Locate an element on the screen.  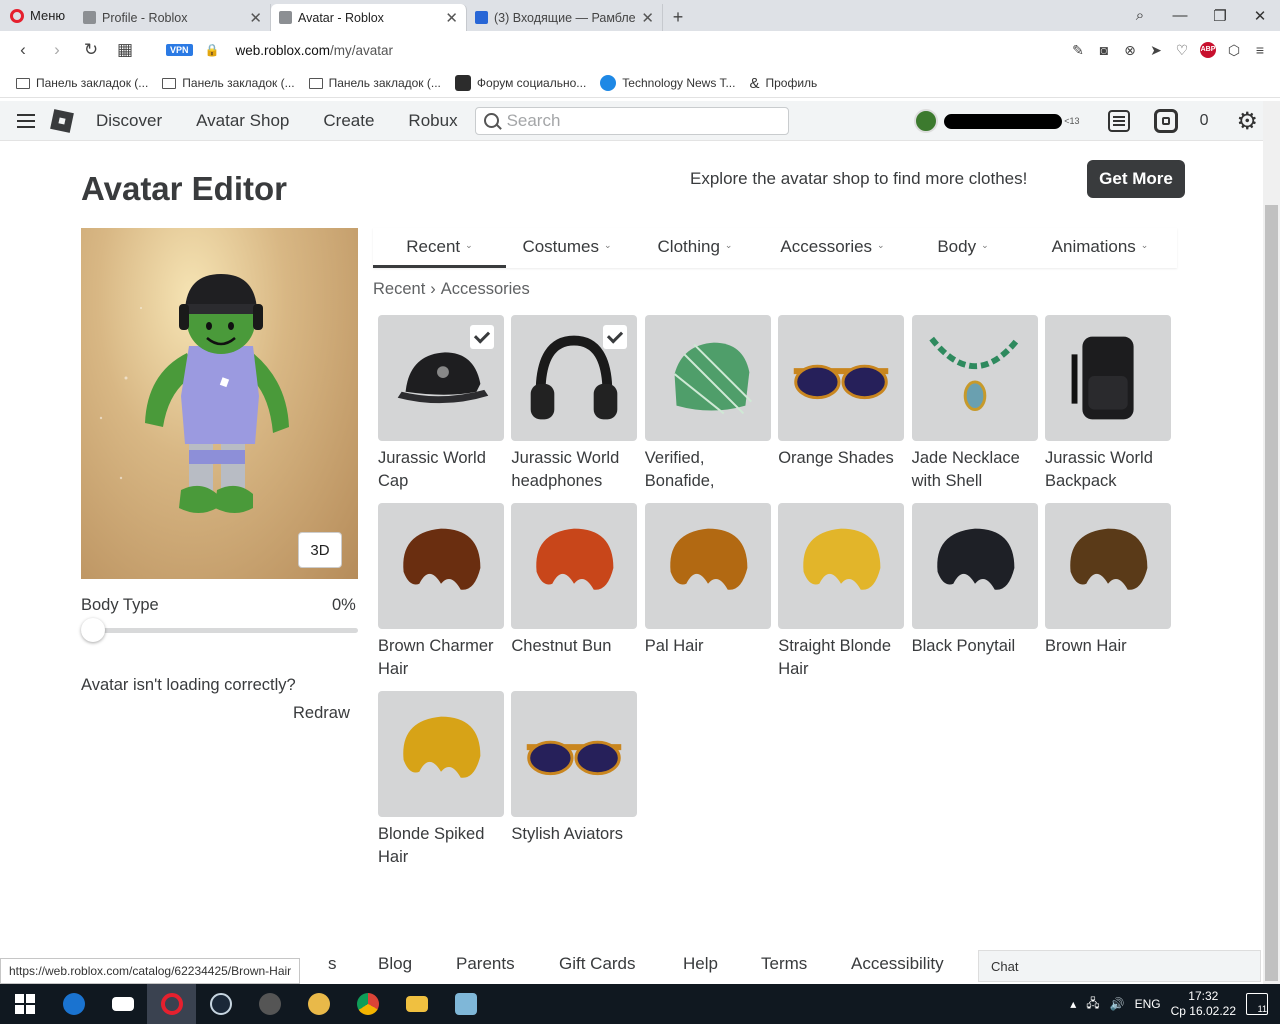
bookmark-profile: & Профиль is located at coordinates (783, 83).